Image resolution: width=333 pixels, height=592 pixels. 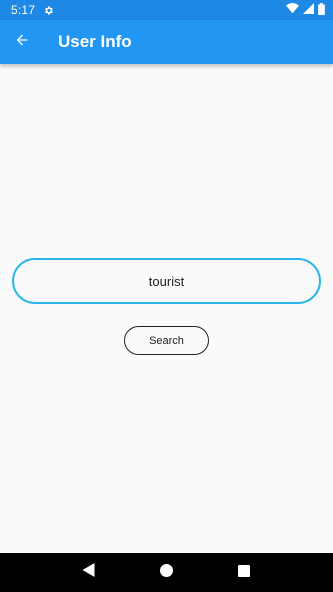 I want to click on back-button, so click(x=22, y=42).